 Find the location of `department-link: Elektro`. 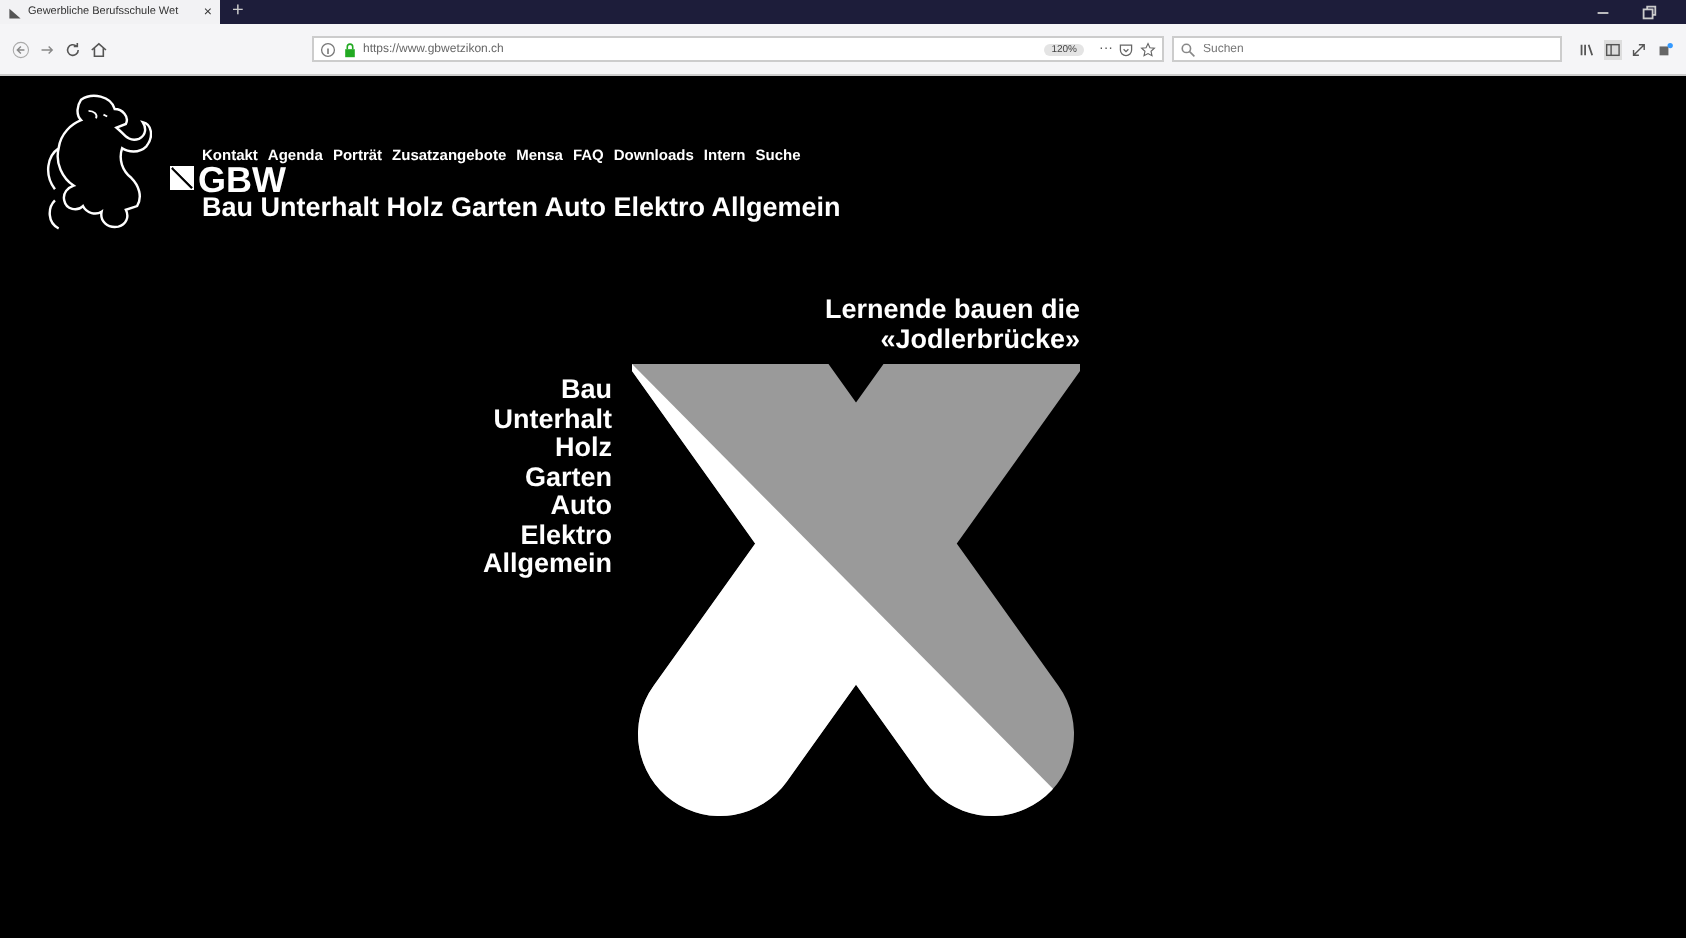

department-link: Elektro is located at coordinates (566, 535).